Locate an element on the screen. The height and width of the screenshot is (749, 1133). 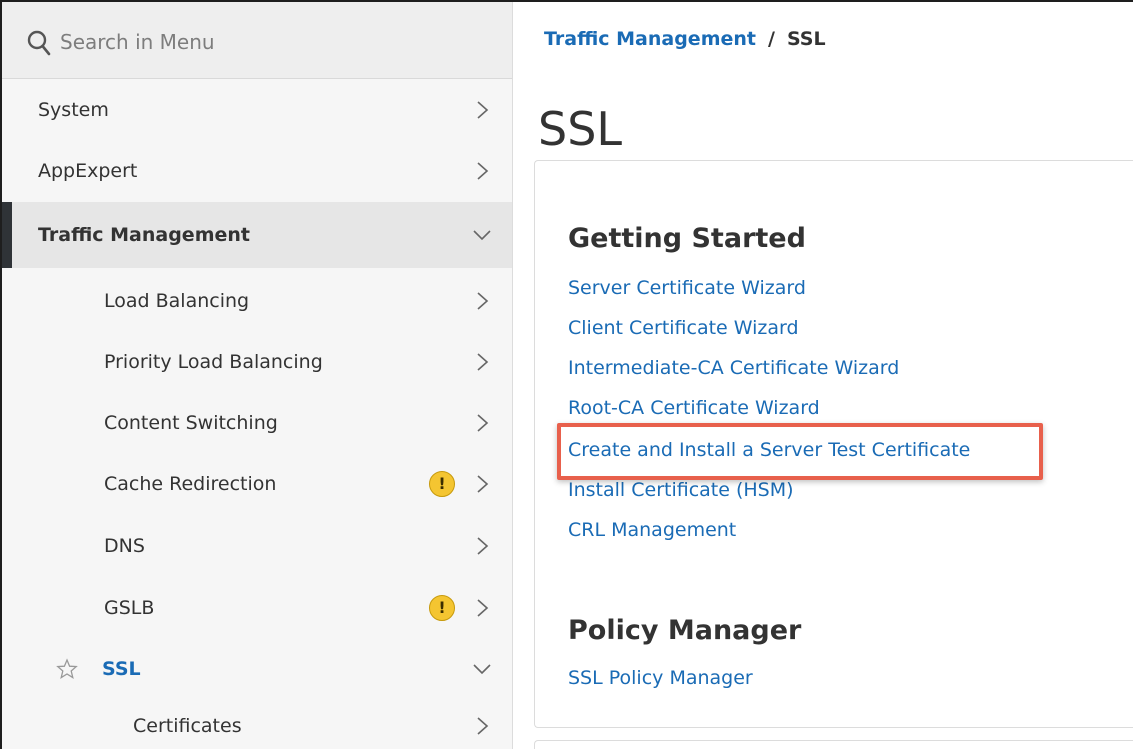
sidebar-item-label: Load Balancing is located at coordinates (177, 301).